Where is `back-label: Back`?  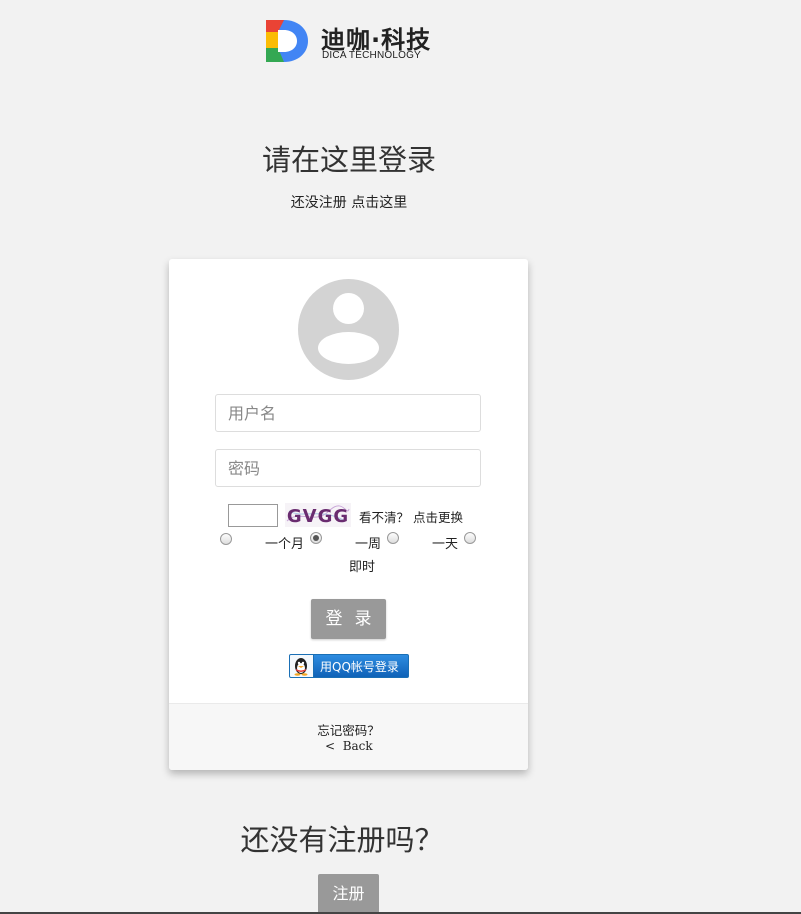
back-label: Back is located at coordinates (357, 746).